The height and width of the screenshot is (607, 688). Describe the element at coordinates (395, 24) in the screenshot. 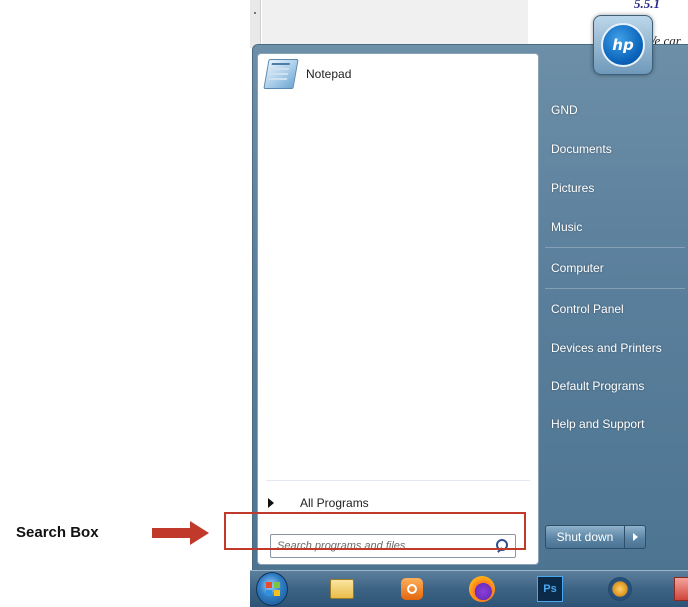

I see `document-panel` at that location.